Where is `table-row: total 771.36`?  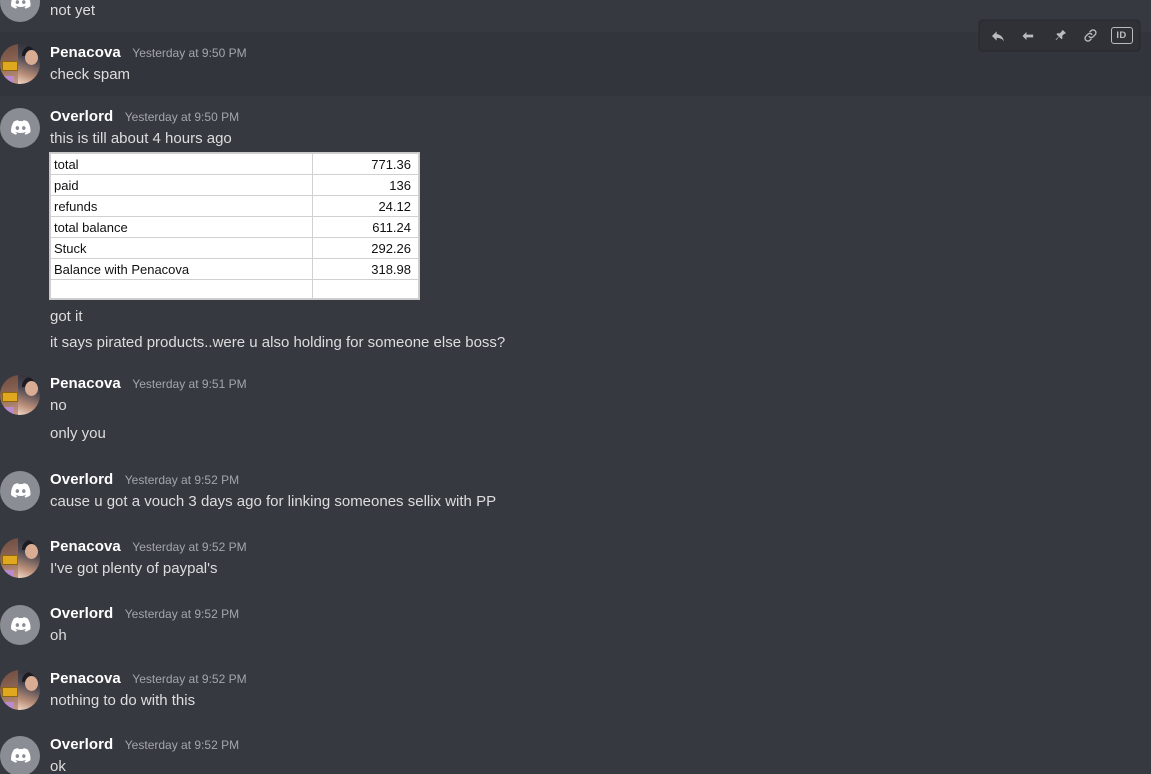
table-row: total 771.36 is located at coordinates (234, 164).